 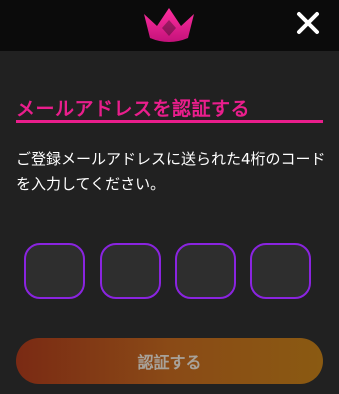 What do you see at coordinates (171, 171) in the screenshot?
I see `instruction-text: ご登録メールアドレスに送られた4桁のコードを入力してください。` at bounding box center [171, 171].